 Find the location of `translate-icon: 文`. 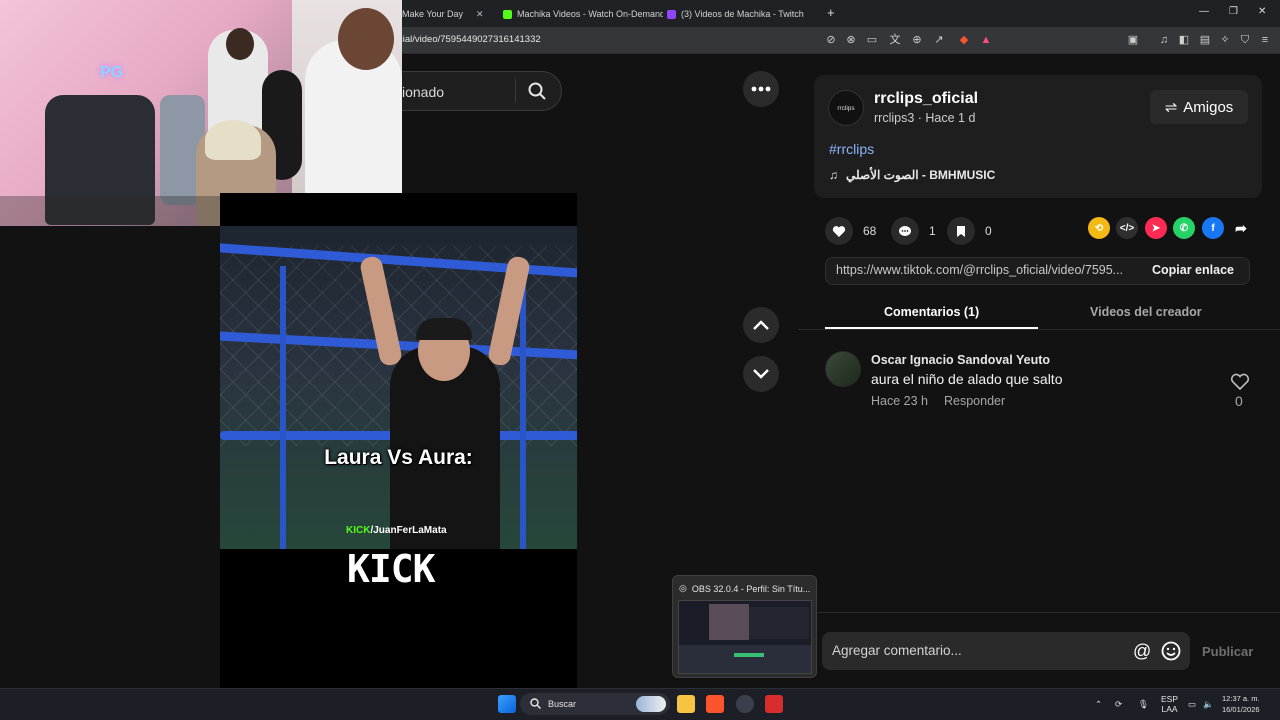

translate-icon: 文 is located at coordinates (895, 40).